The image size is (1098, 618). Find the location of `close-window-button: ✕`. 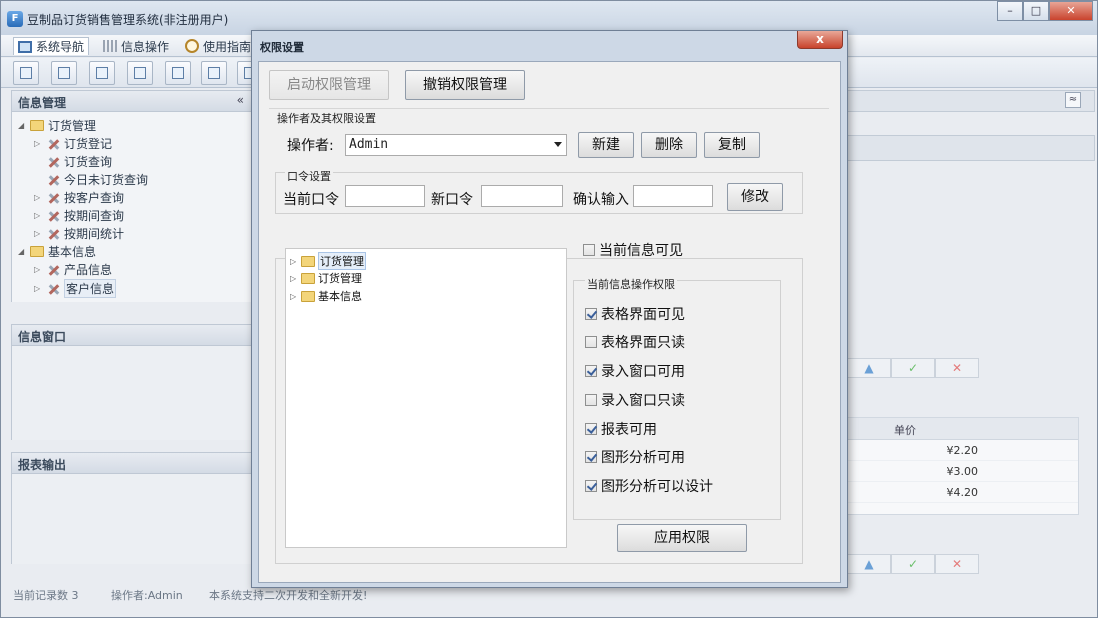

close-window-button: ✕ is located at coordinates (1071, 11).